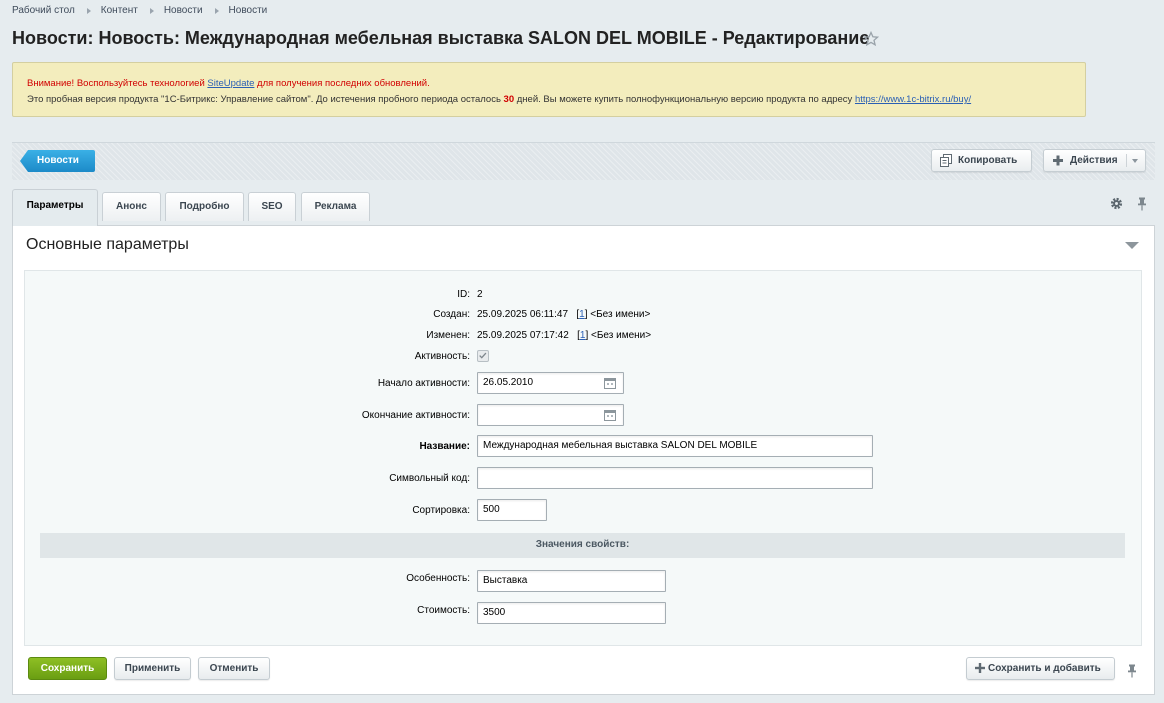 The width and height of the screenshot is (1164, 703). What do you see at coordinates (139, 10) in the screenshot?
I see `breadcrumb: Рабочий стол Контент Новости Новости` at bounding box center [139, 10].